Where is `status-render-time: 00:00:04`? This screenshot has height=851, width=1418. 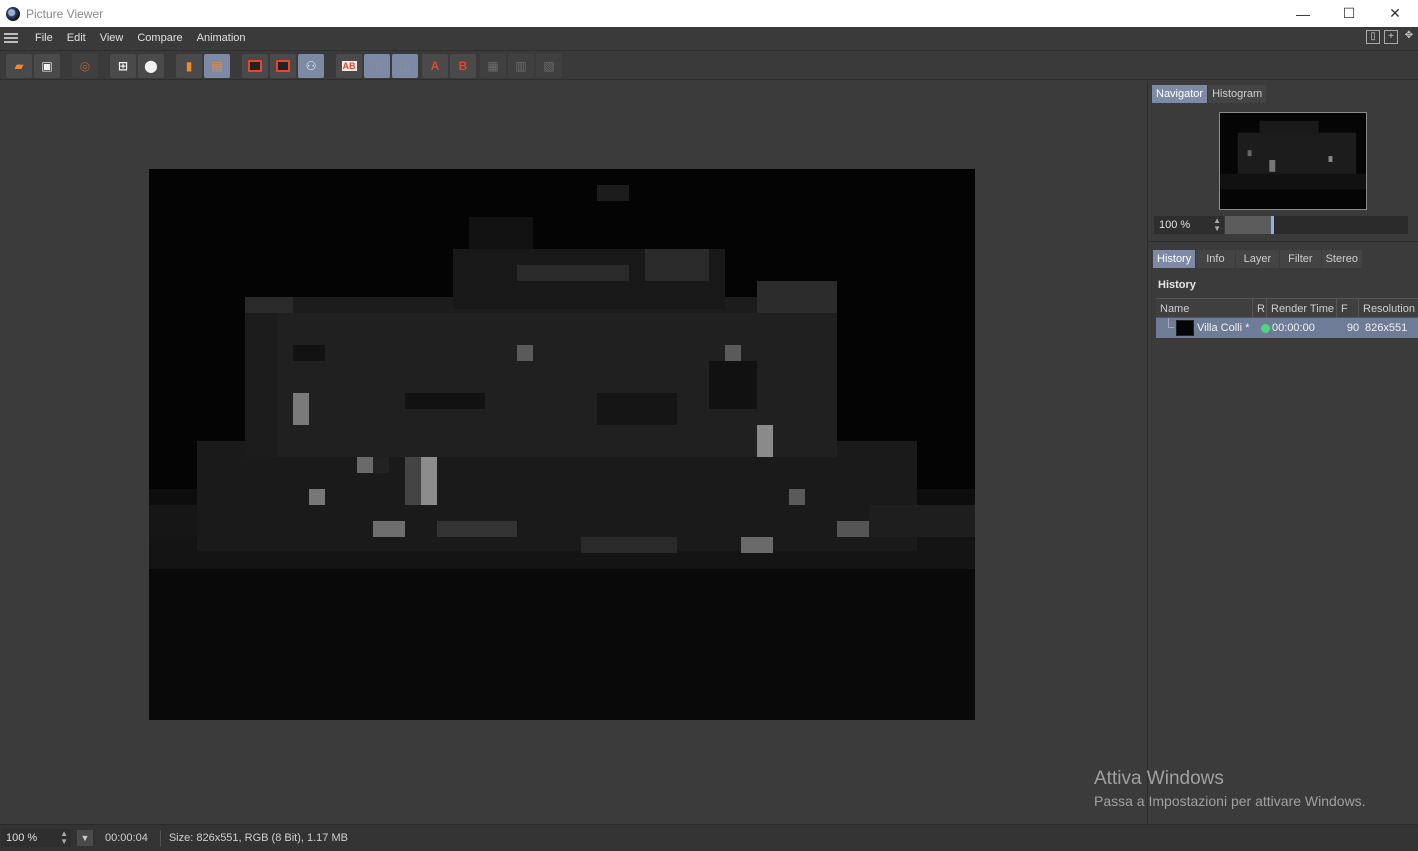 status-render-time: 00:00:04 is located at coordinates (126, 838).